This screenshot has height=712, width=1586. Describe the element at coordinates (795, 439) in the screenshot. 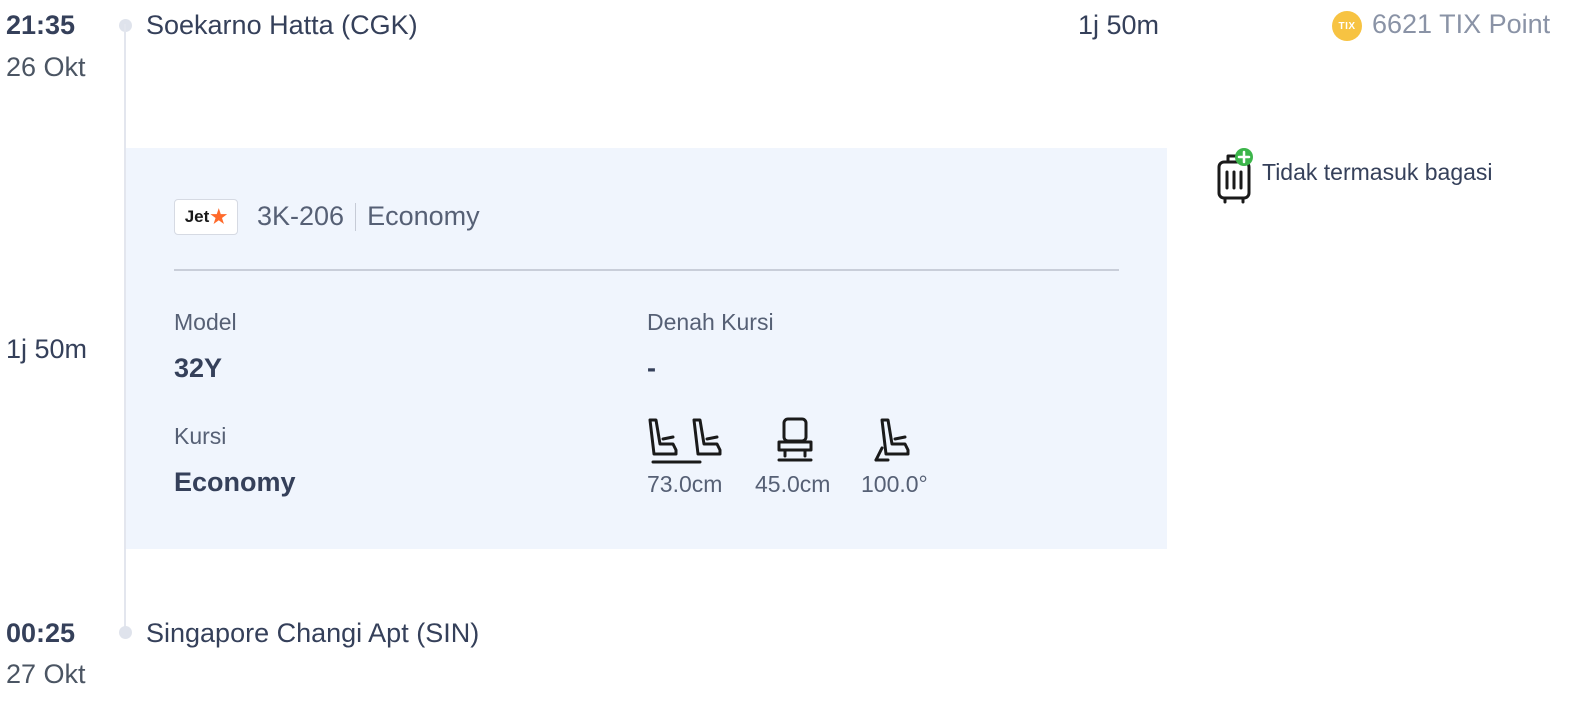

I see `seat-width-icon` at that location.